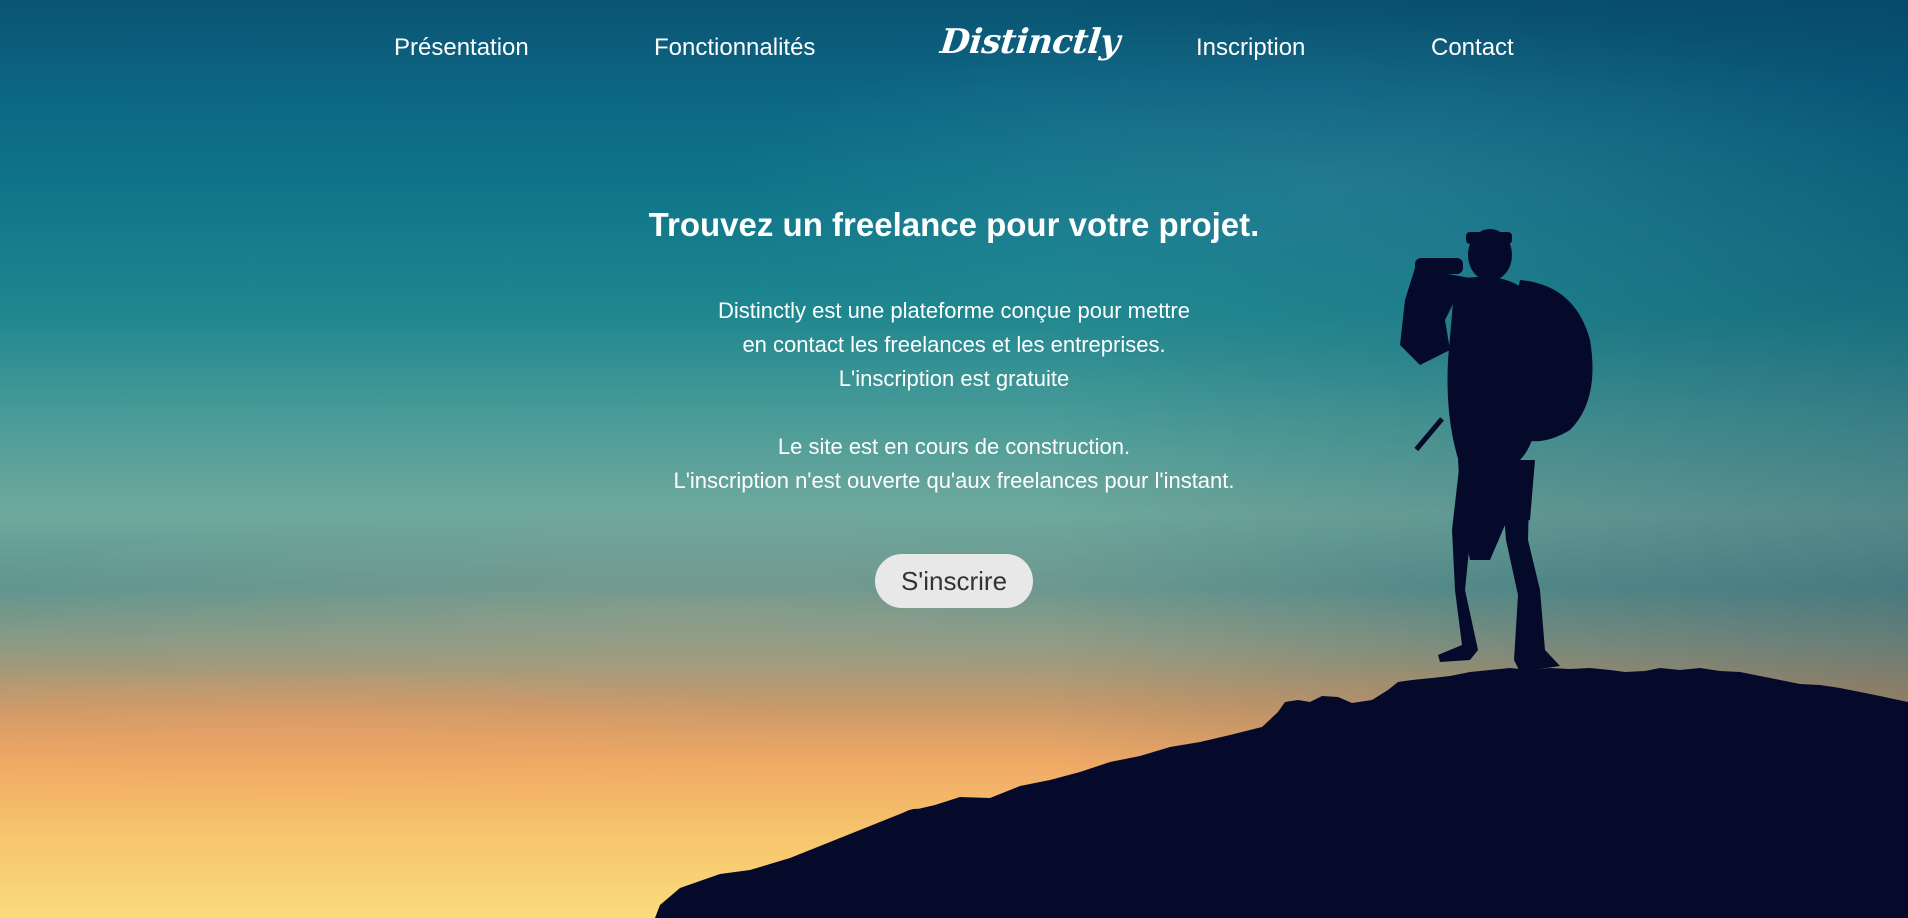 The image size is (1908, 918). Describe the element at coordinates (954, 224) in the screenshot. I see `hero-headline: Trouvez un freelance pour votre projet.` at that location.